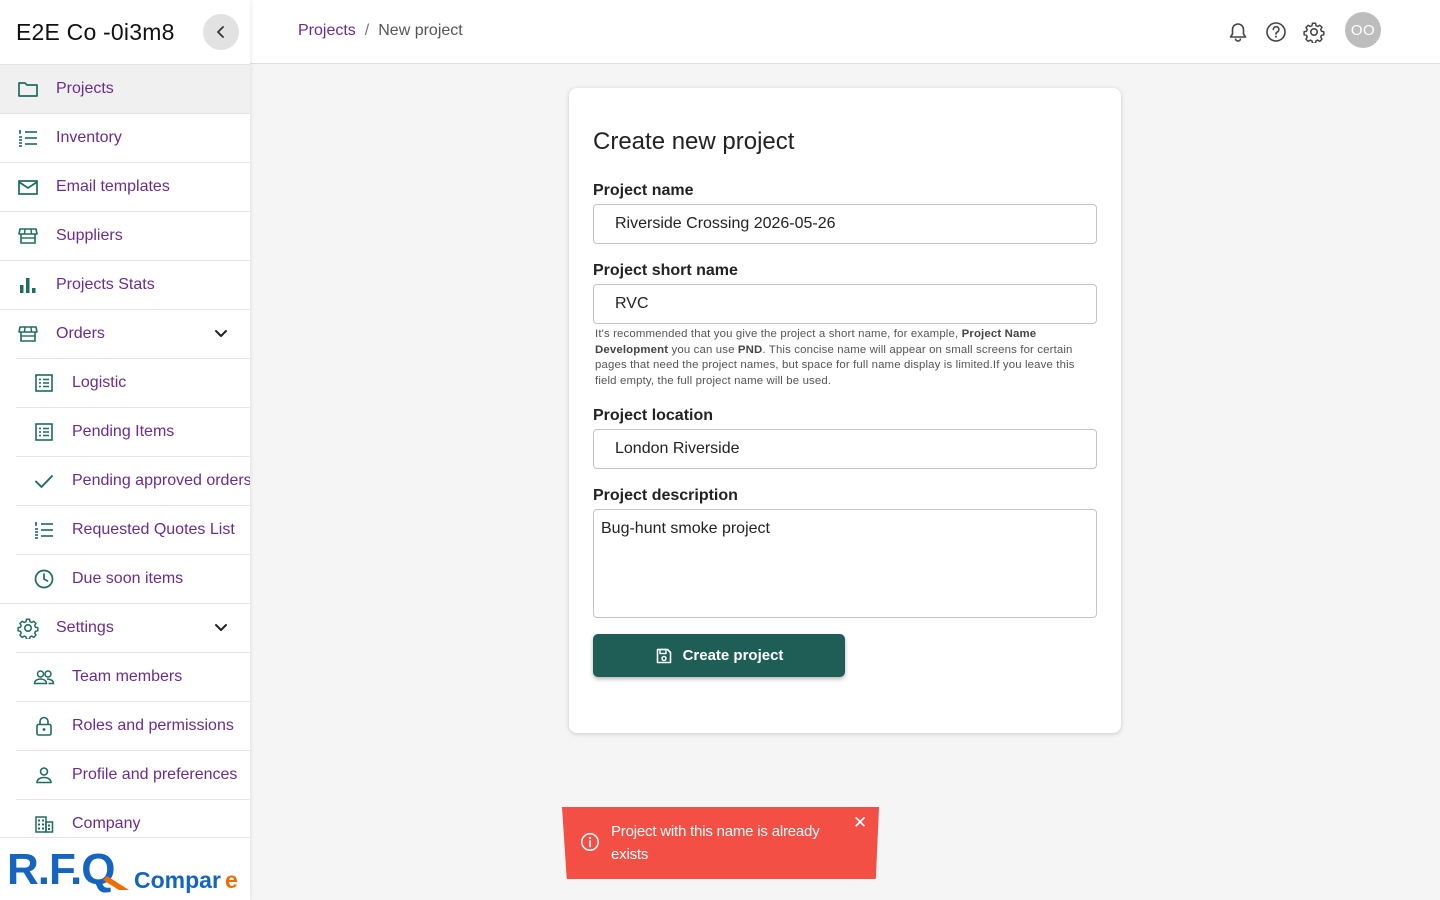 This screenshot has width=1440, height=900. Describe the element at coordinates (590, 844) in the screenshot. I see `info-icon` at that location.